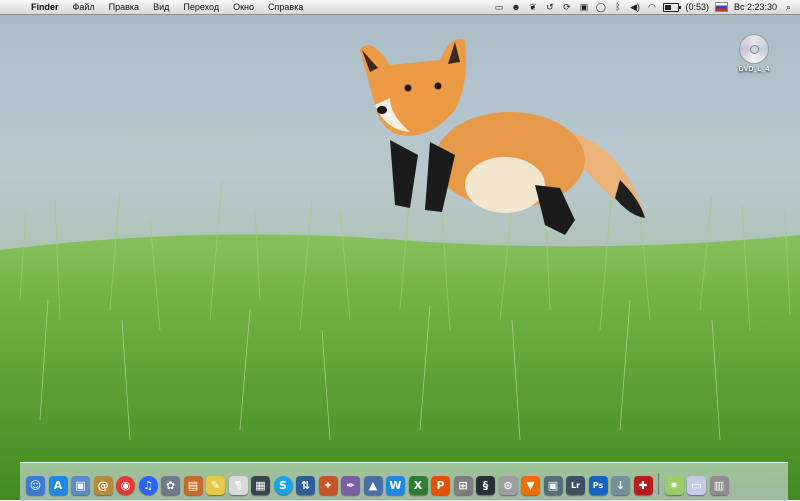 The image size is (800, 501). Describe the element at coordinates (643, 485) in the screenshot. I see `dock-item-utility-icon: ✚` at that location.